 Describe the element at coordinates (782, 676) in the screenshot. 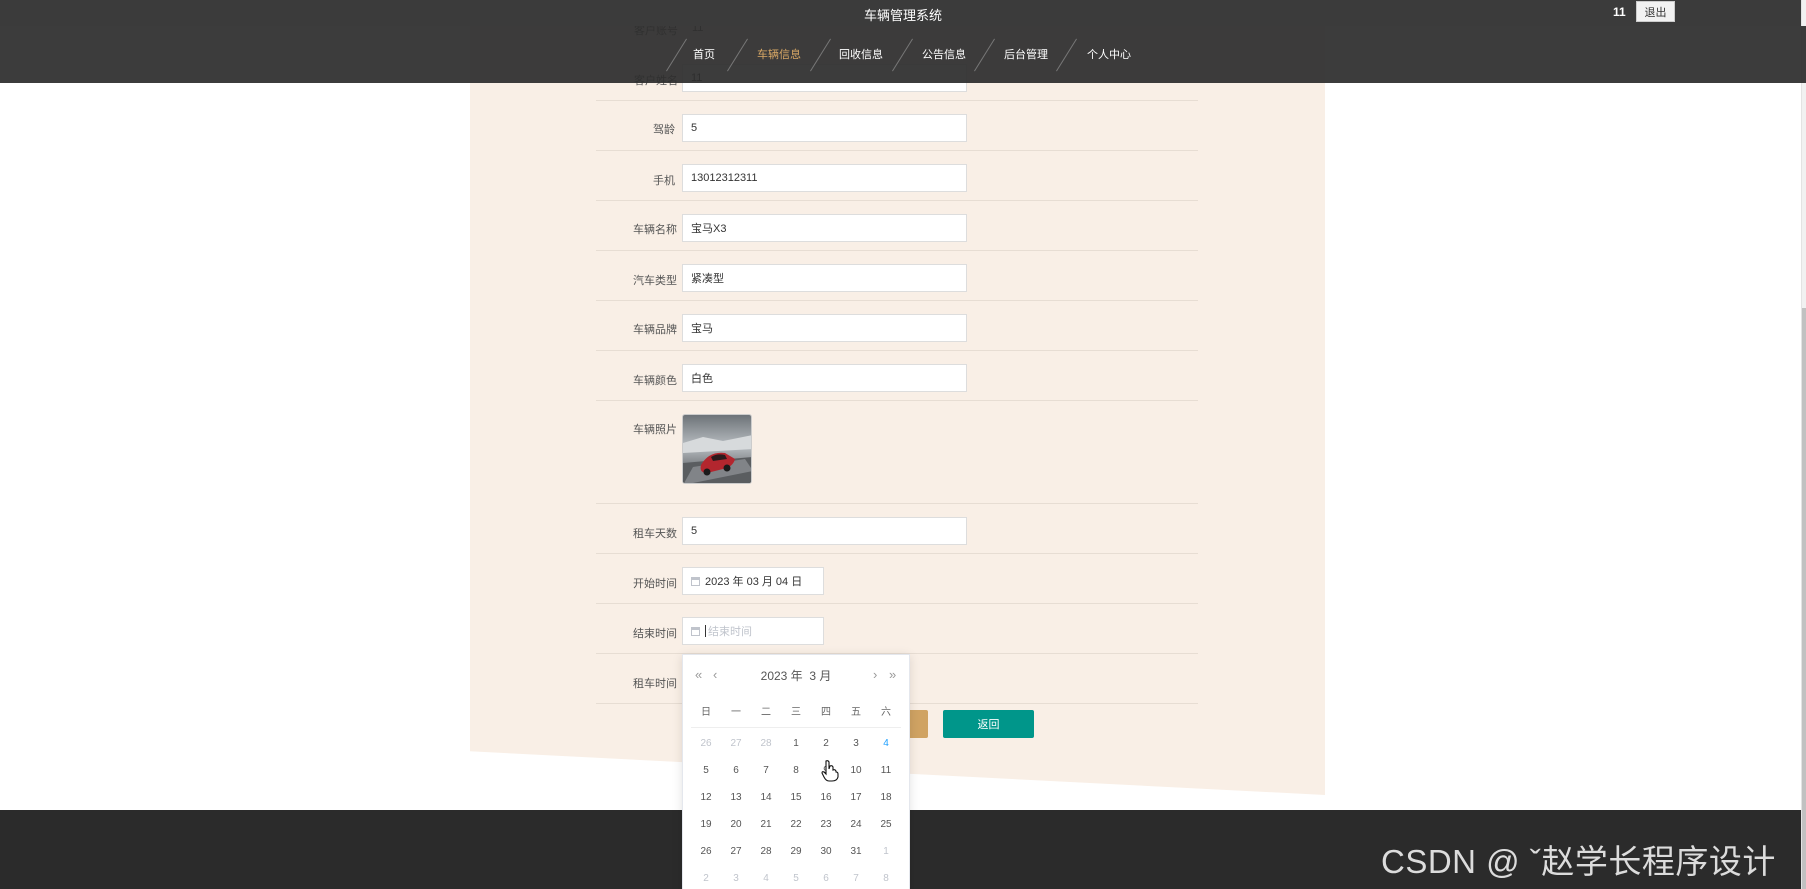

I see `calendar-year: 2023 年` at that location.